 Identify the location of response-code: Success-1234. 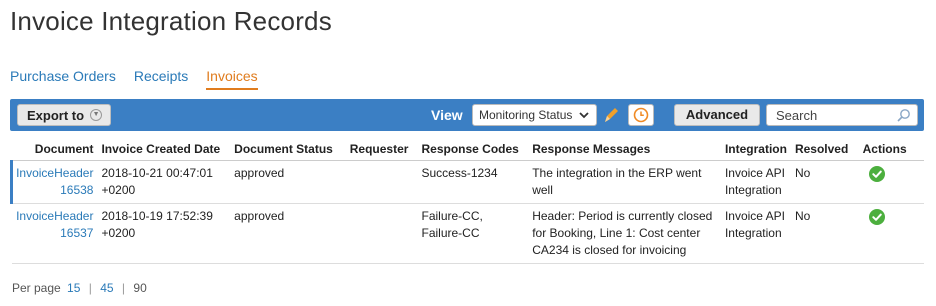
(459, 173).